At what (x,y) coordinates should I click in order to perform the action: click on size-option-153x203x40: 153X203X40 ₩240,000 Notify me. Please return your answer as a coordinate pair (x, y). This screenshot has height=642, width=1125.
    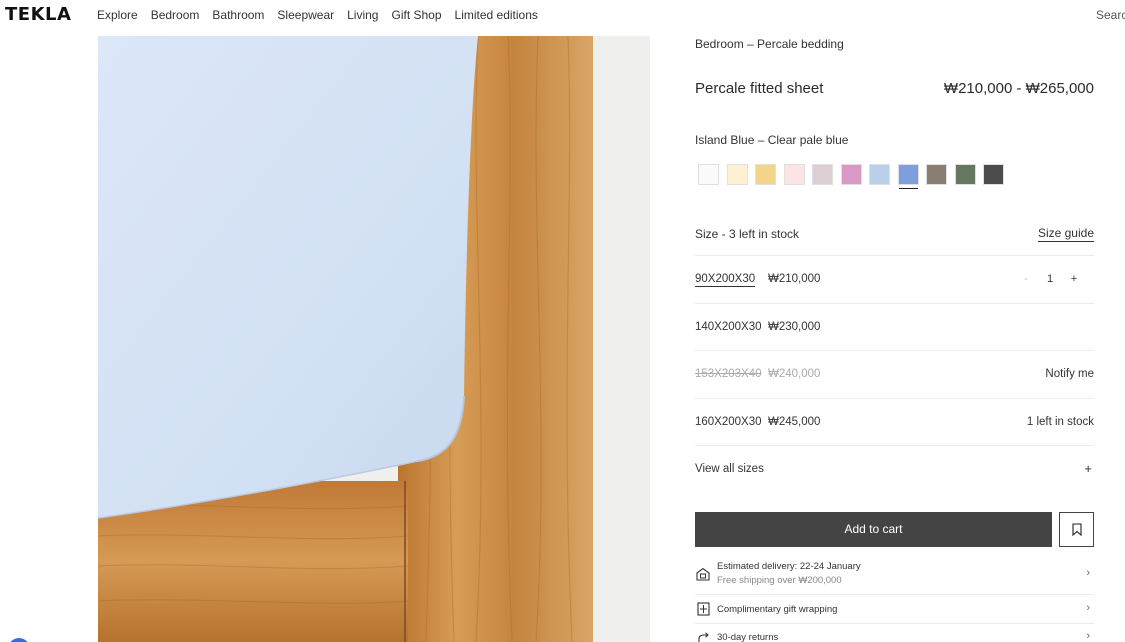
    Looking at the image, I should click on (894, 374).